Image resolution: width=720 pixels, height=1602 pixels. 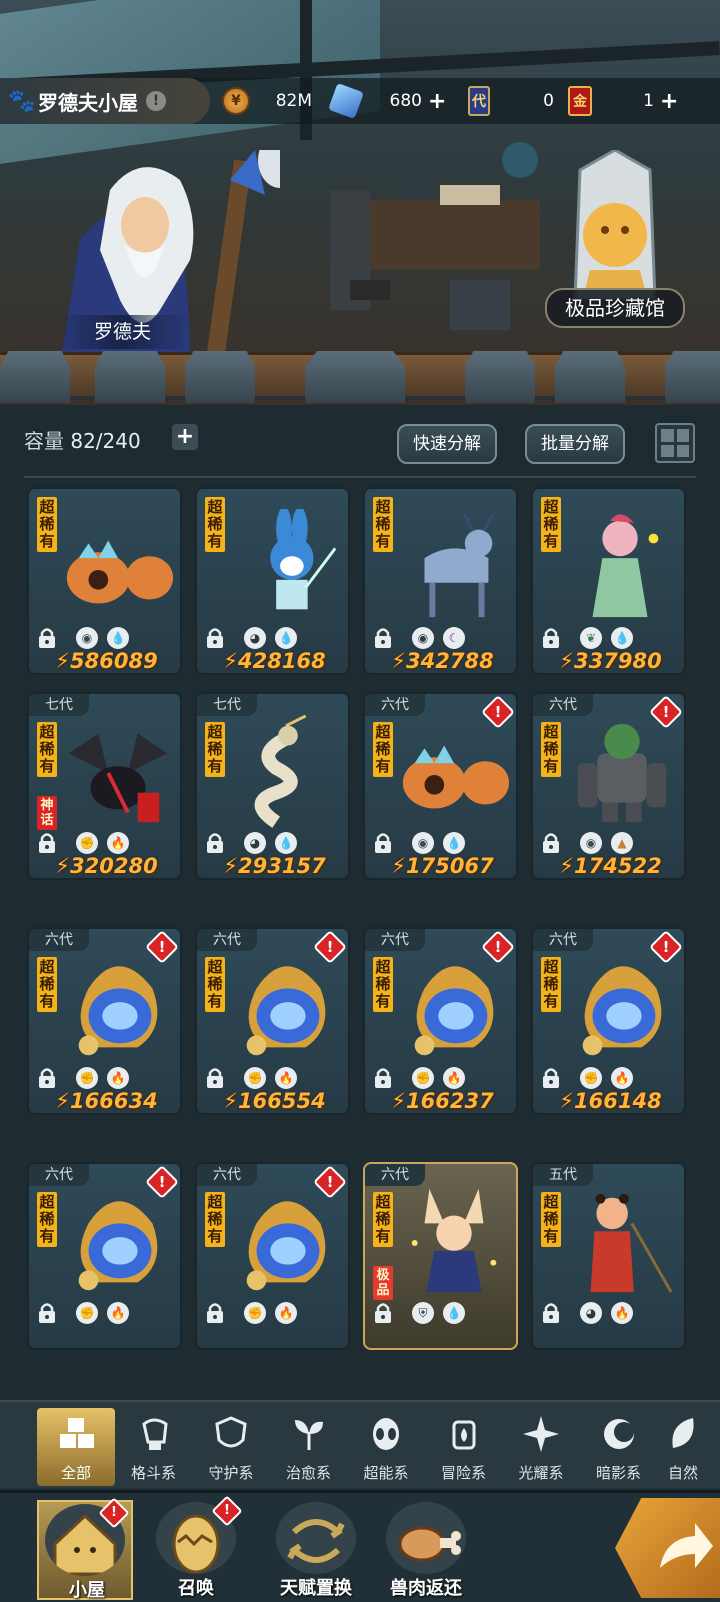 I want to click on creature-card: 超稀有 ◉ 💧 ⚡586089, so click(x=104, y=581).